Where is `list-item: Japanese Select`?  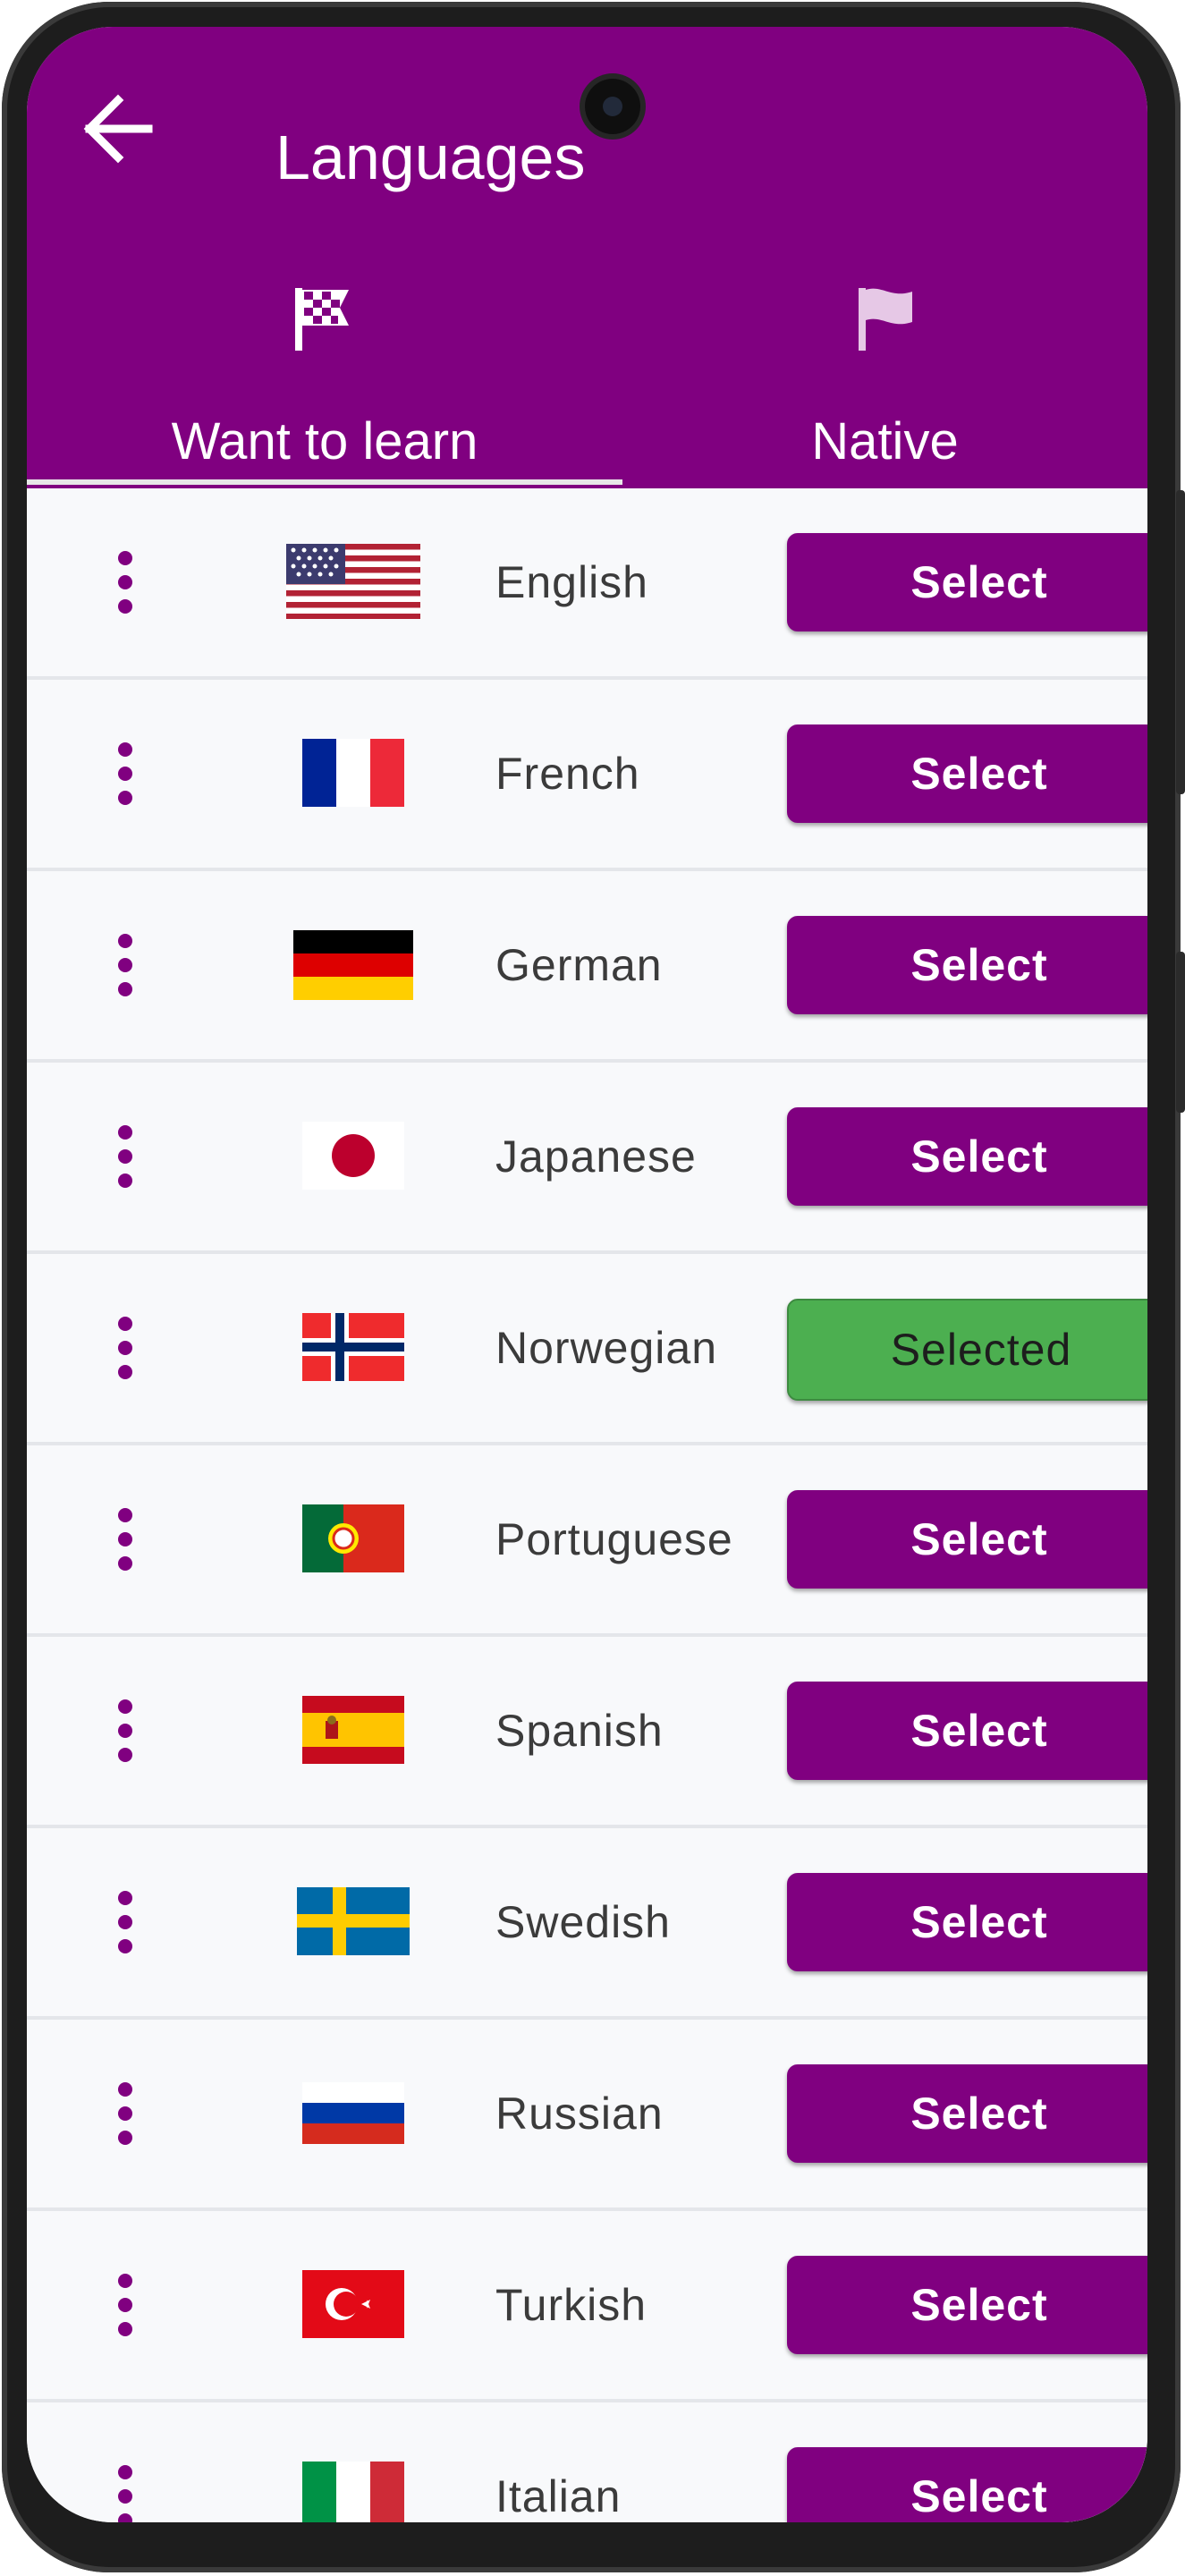 list-item: Japanese Select is located at coordinates (587, 1158).